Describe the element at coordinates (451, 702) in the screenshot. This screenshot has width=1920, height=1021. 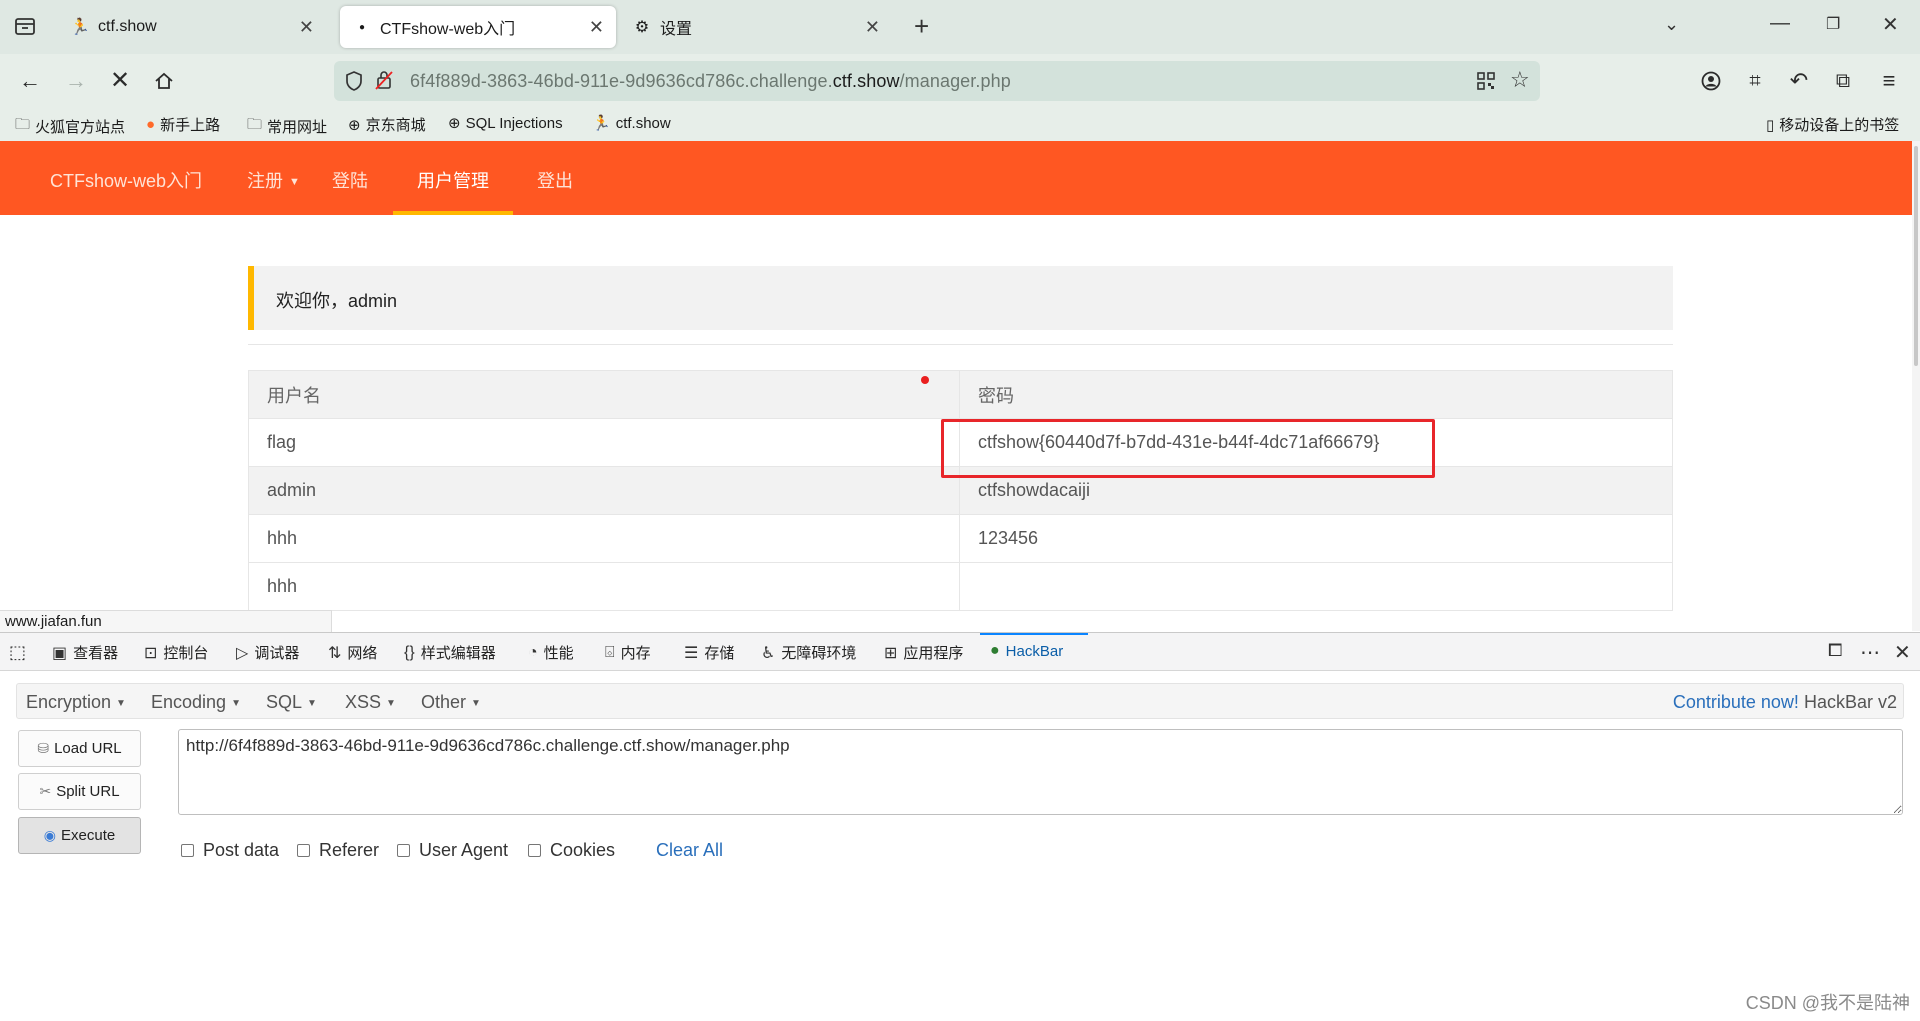
I see `menu-other: Other ▼` at that location.